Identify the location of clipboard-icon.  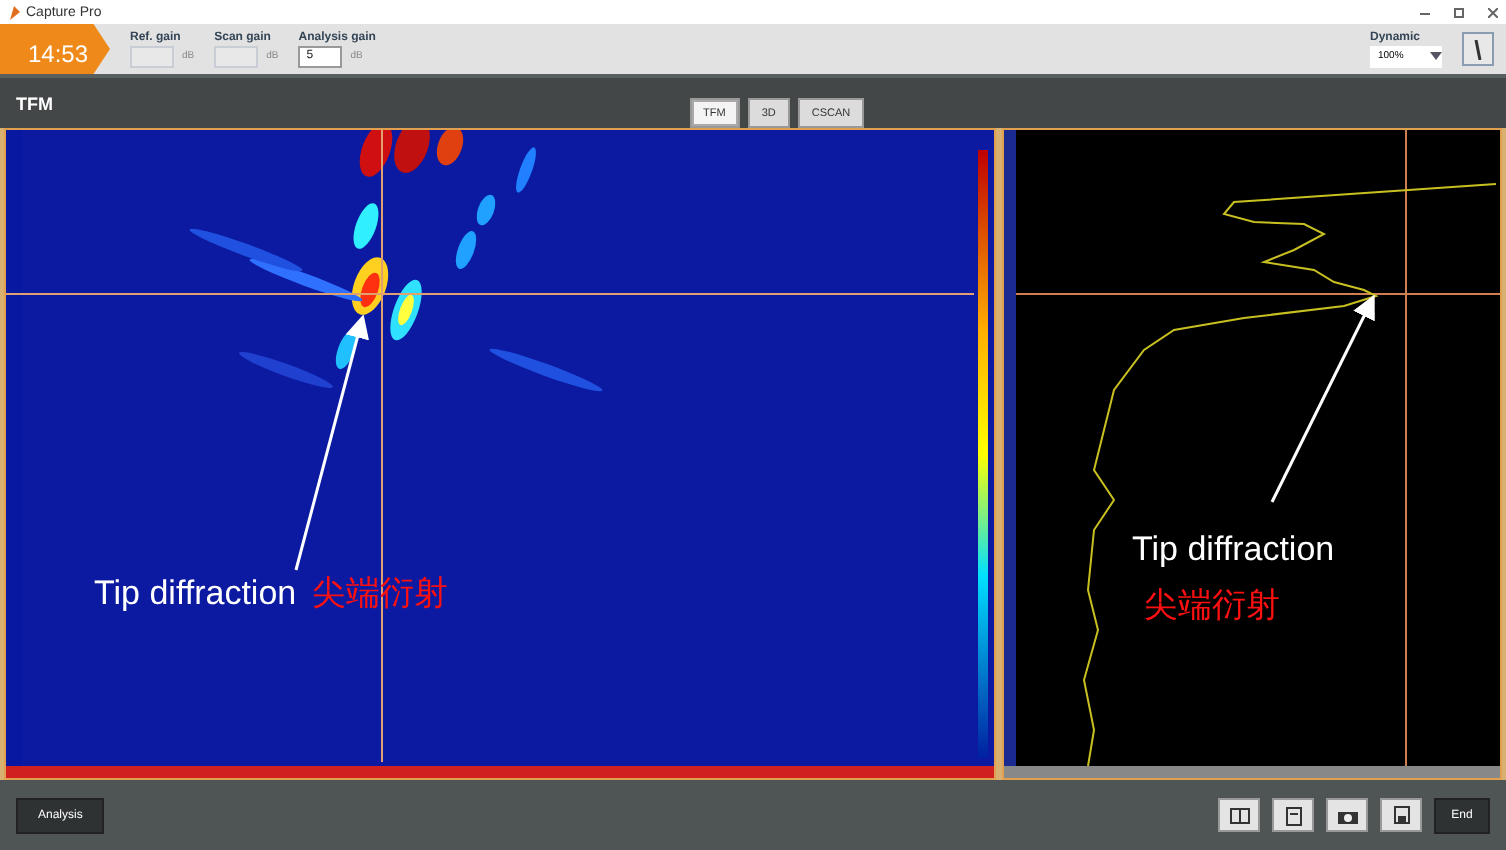
(1293, 815).